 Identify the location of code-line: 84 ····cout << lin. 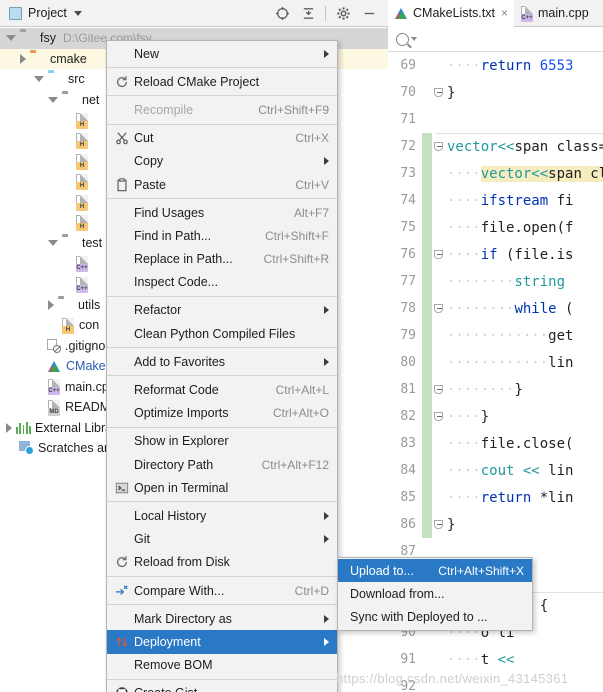
(495, 470).